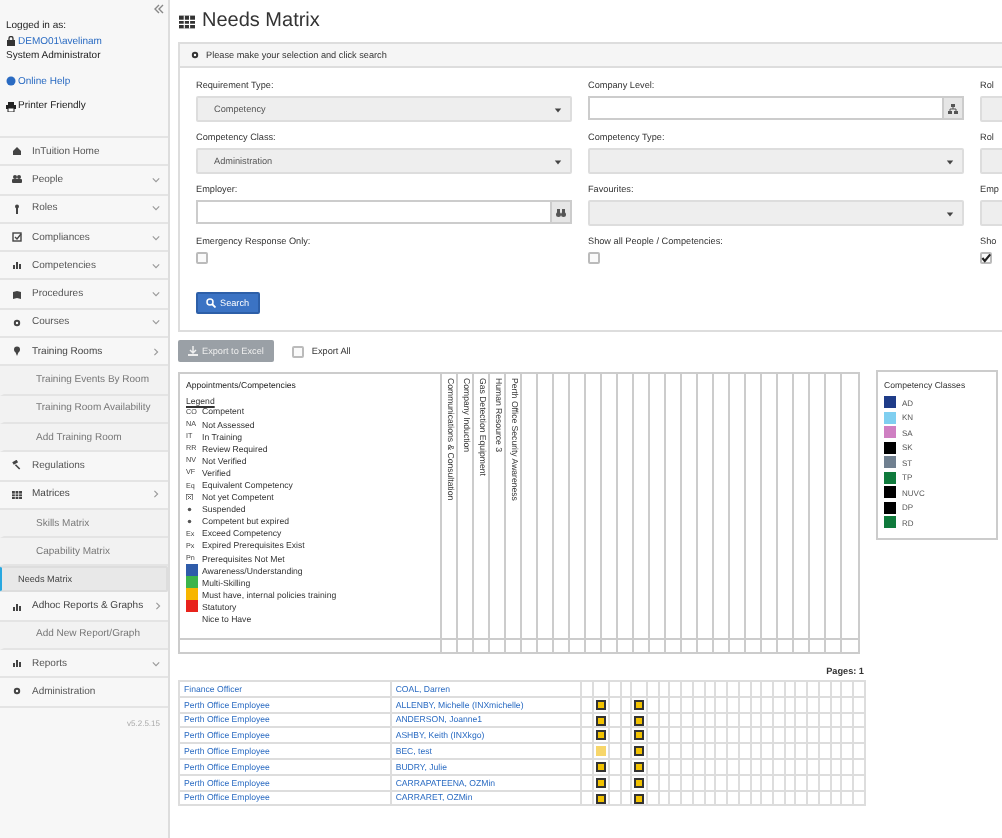 The width and height of the screenshot is (1002, 838). I want to click on page-title: Needs Matrix, so click(261, 21).